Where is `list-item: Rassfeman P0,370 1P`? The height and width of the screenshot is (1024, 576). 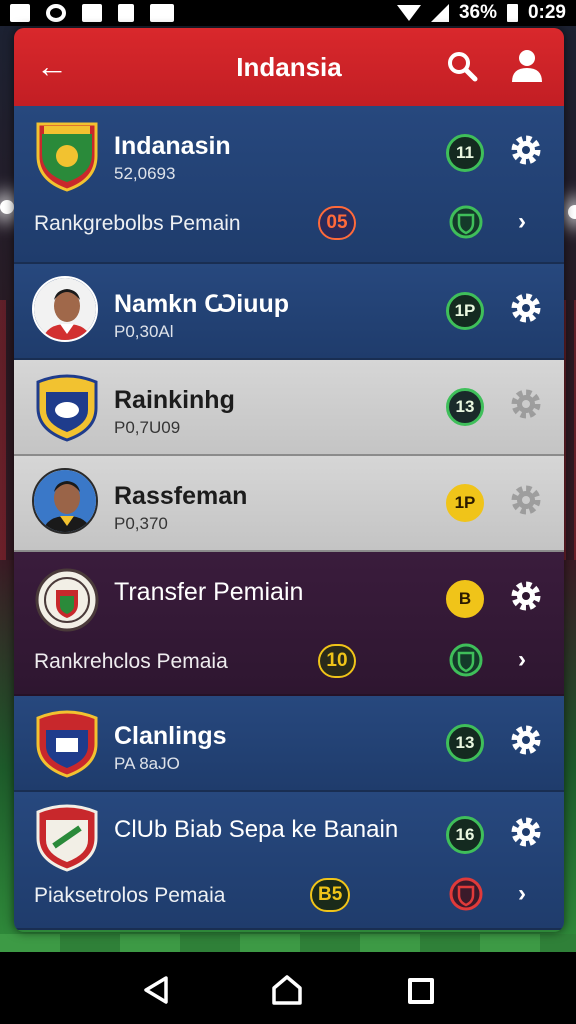
list-item: Rassfeman P0,370 1P is located at coordinates (289, 504).